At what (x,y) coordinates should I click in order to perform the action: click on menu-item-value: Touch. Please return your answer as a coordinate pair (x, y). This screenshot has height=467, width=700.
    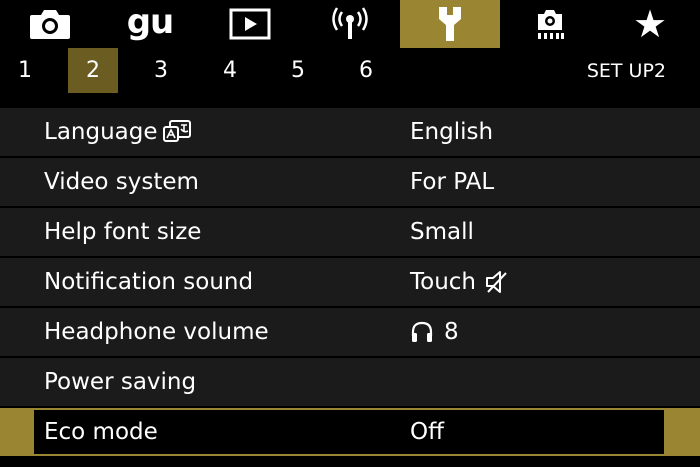
    Looking at the image, I should click on (443, 282).